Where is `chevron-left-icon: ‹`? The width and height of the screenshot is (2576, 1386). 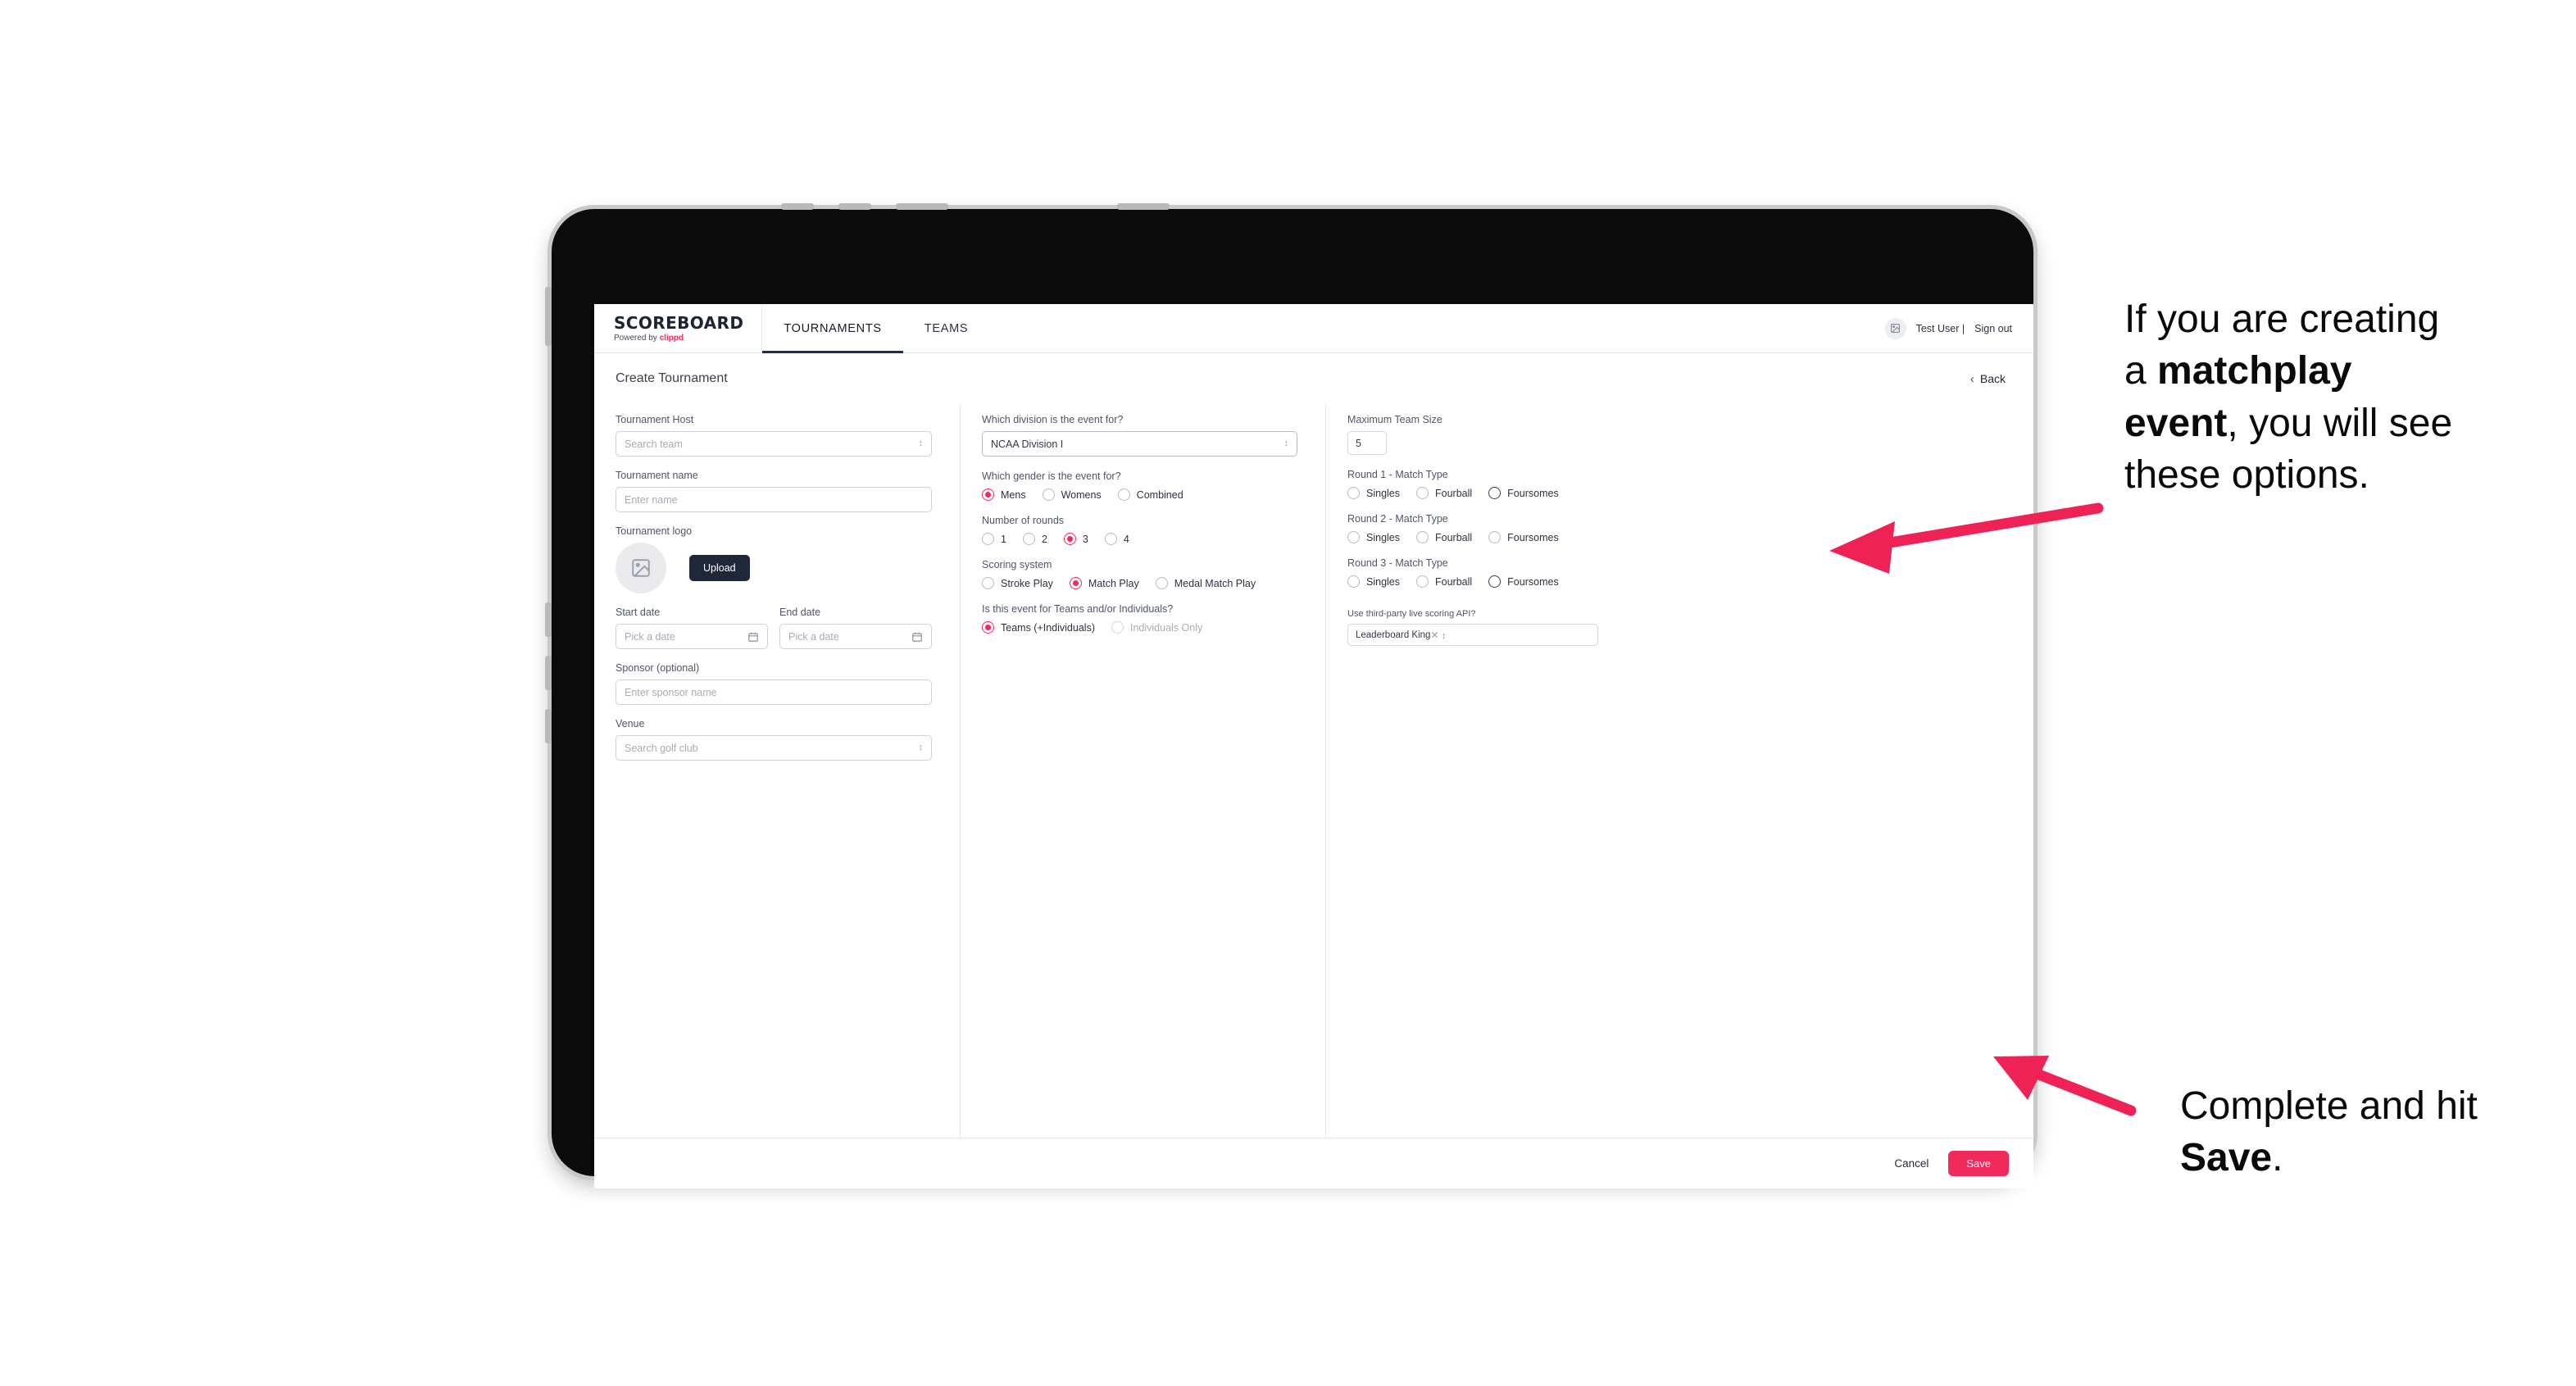
chevron-left-icon: ‹ is located at coordinates (1971, 378).